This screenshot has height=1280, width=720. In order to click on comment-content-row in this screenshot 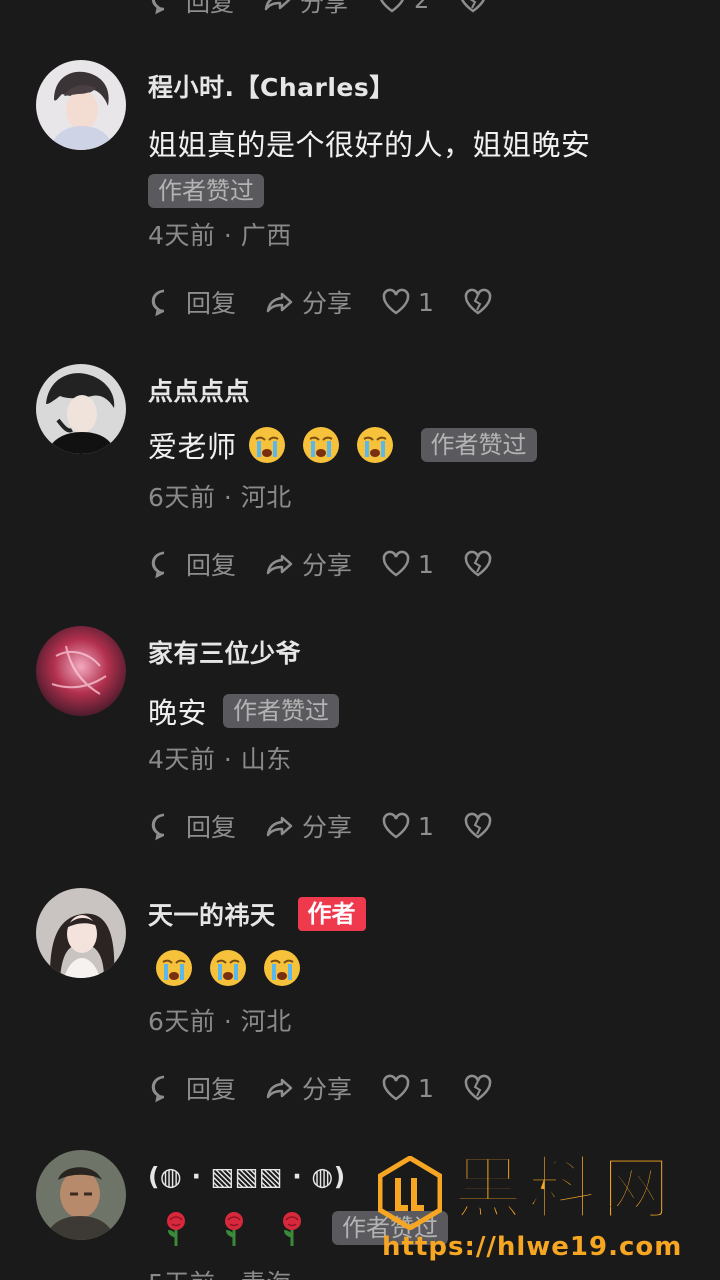, I will do `click(225, 968)`.